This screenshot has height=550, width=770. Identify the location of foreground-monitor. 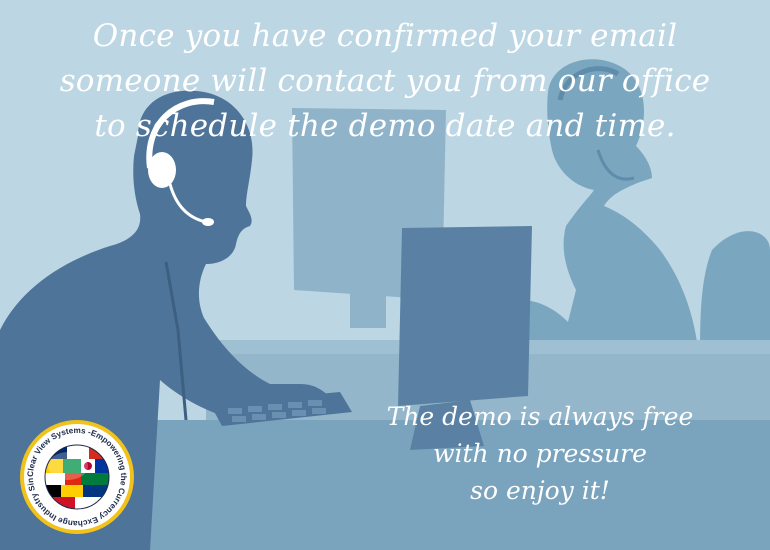
(465, 316).